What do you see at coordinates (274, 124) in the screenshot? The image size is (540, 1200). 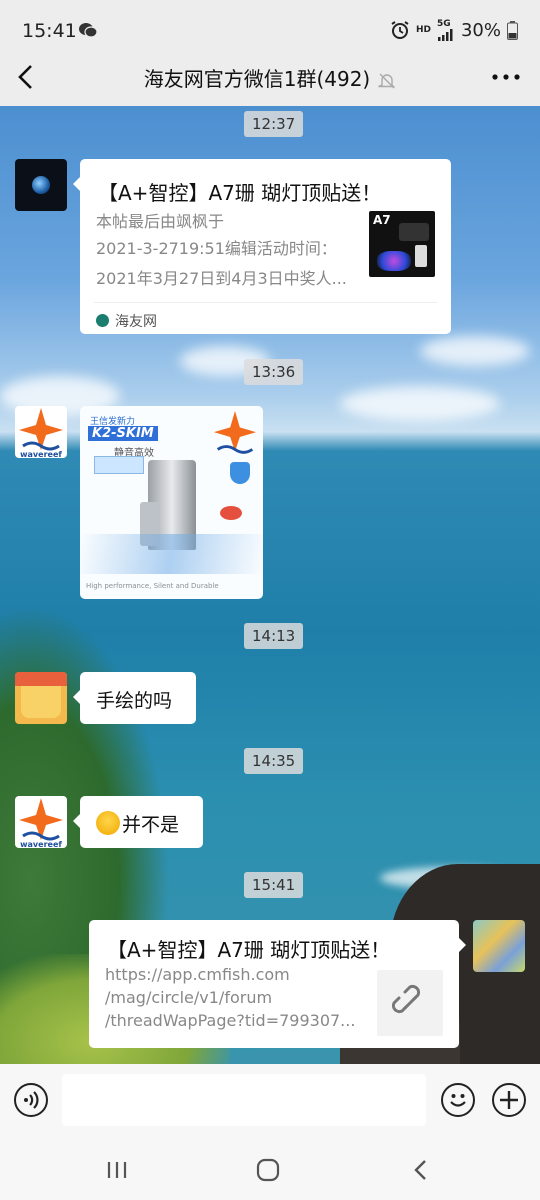 I see `timestamp: 12:37` at bounding box center [274, 124].